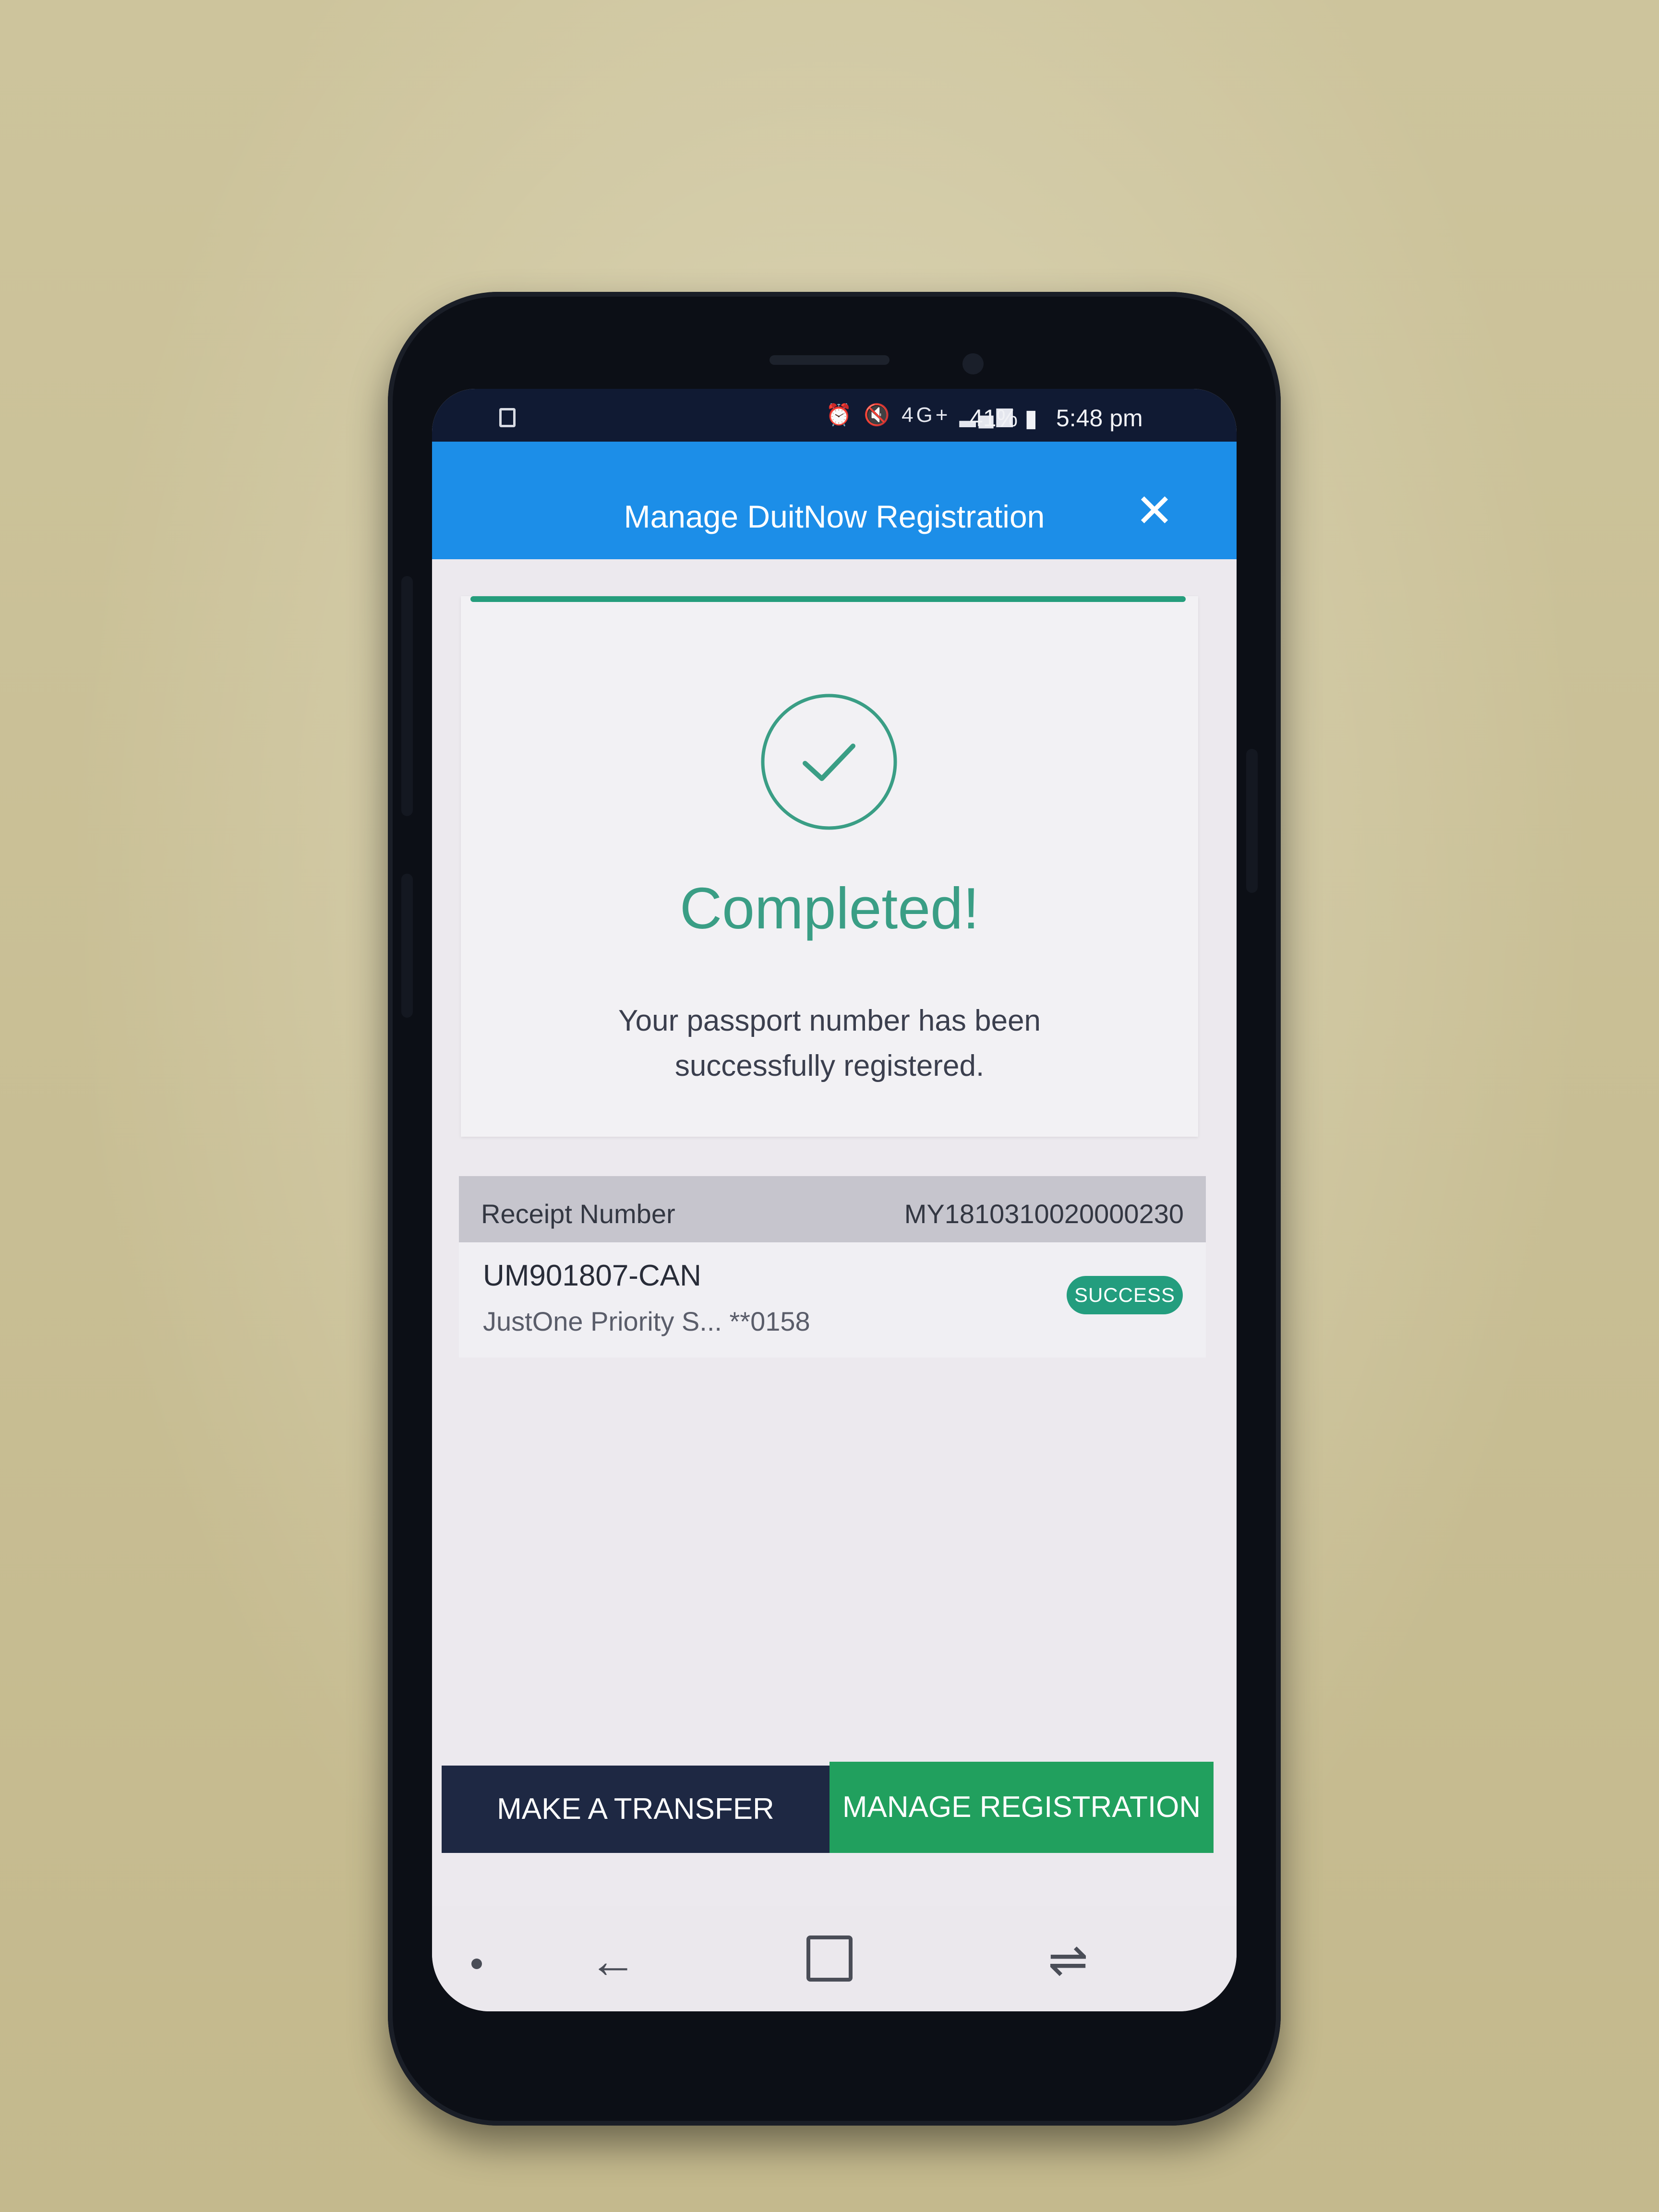 The image size is (1659, 2212). Describe the element at coordinates (994, 418) in the screenshot. I see `battery-percent: 41%` at that location.